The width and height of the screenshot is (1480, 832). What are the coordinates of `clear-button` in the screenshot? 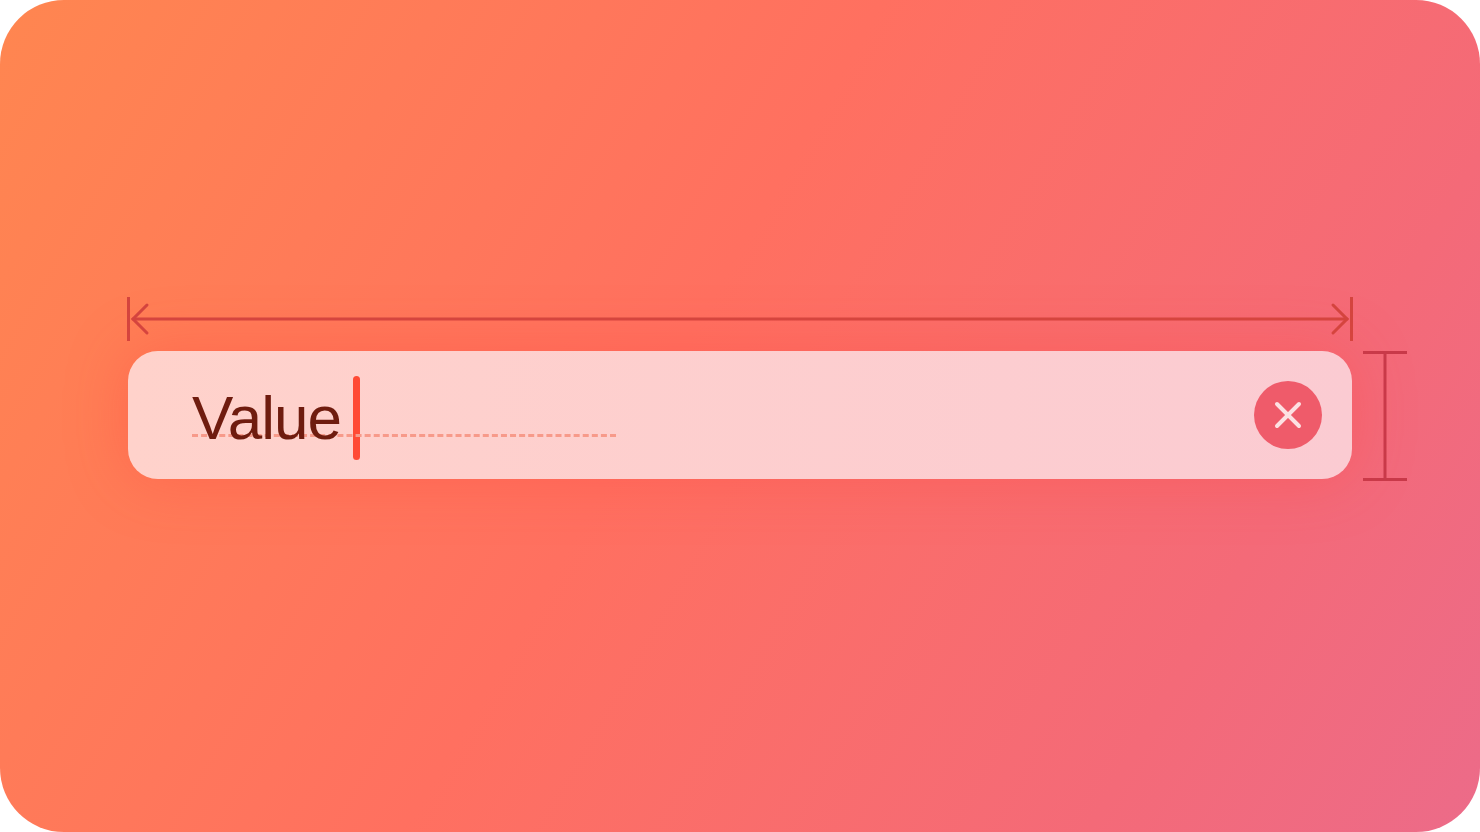 It's located at (1288, 415).